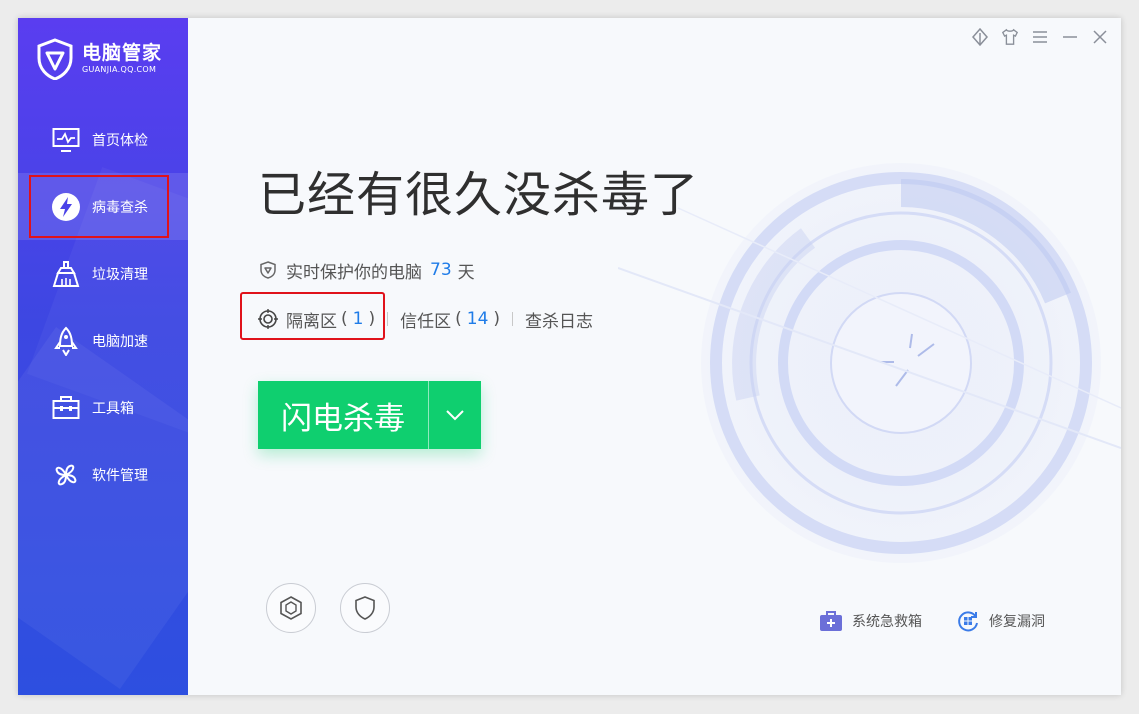  I want to click on trust-zone-link: 信任区 ( 14 ), so click(450, 319).